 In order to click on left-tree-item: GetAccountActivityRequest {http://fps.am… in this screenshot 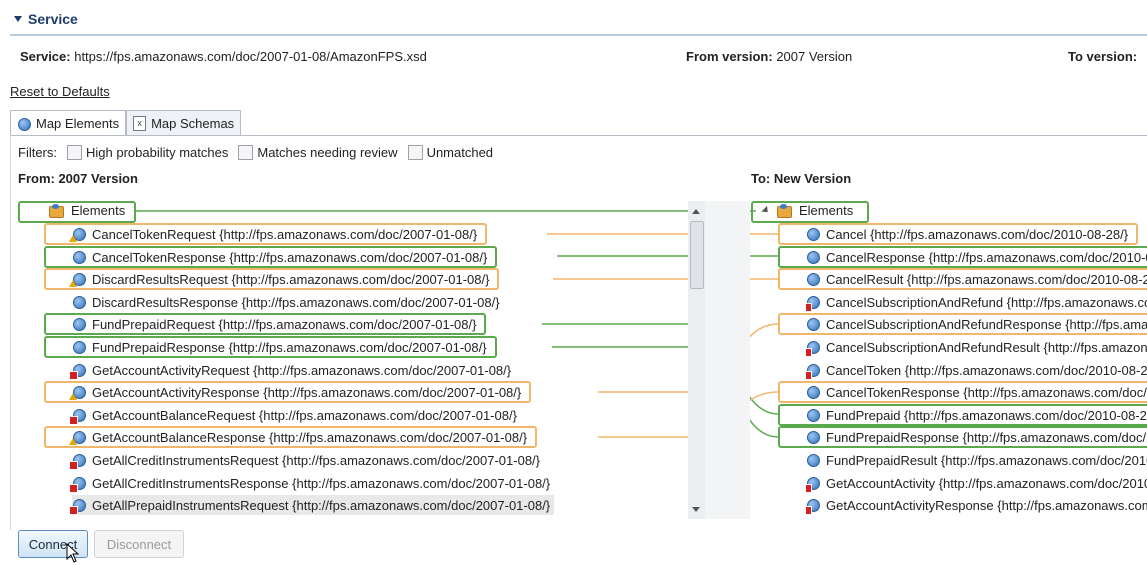, I will do `click(290, 370)`.